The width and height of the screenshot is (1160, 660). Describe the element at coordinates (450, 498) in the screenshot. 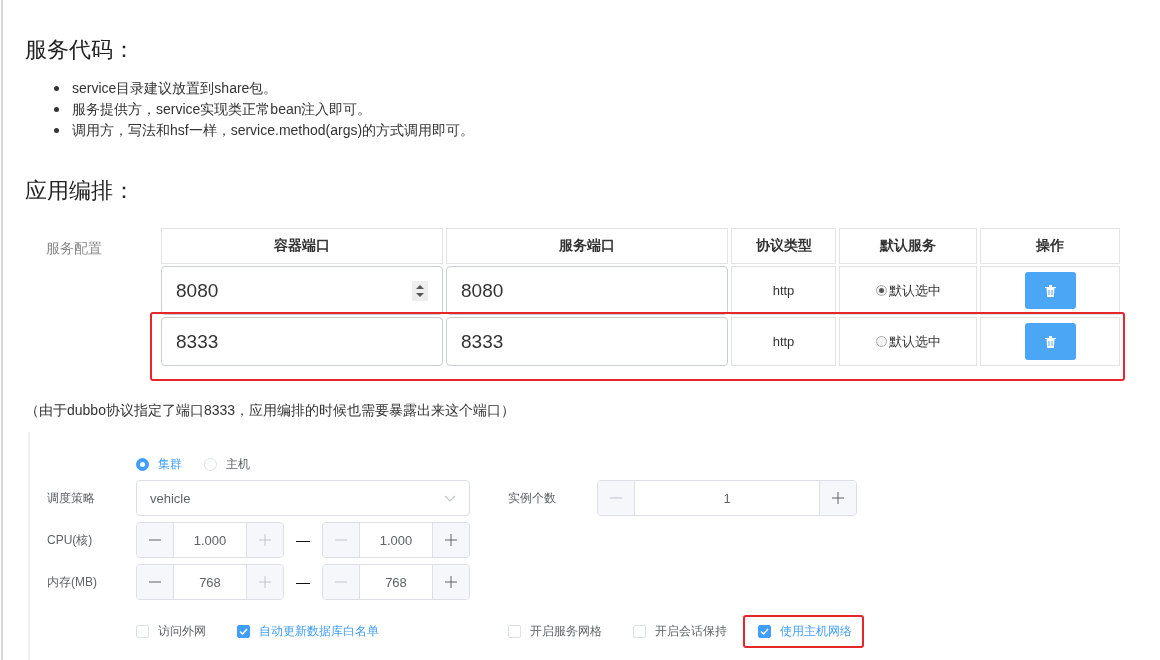

I see `chevron-down-icon` at that location.